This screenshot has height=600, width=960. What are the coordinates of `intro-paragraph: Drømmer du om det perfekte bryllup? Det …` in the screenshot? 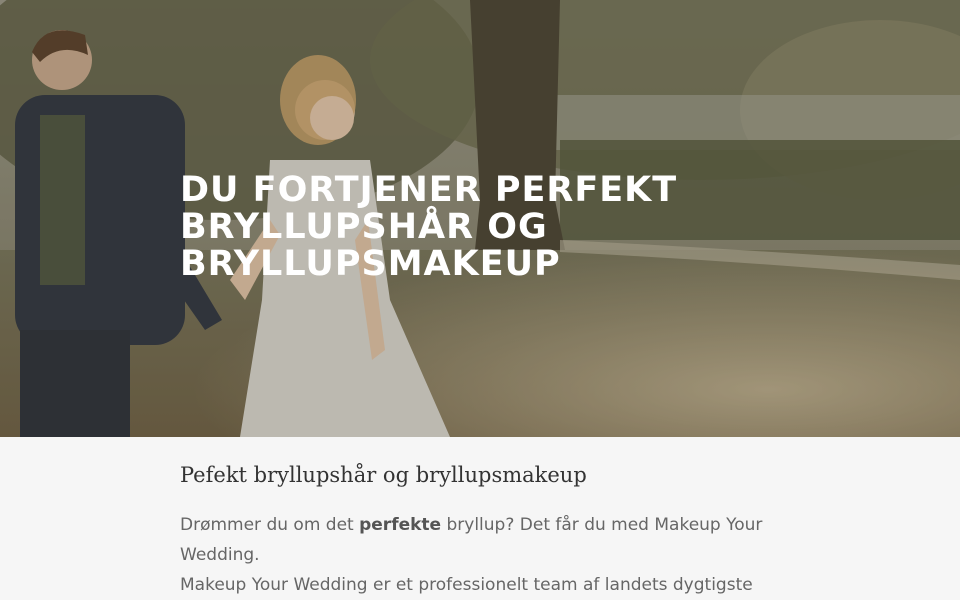 It's located at (480, 555).